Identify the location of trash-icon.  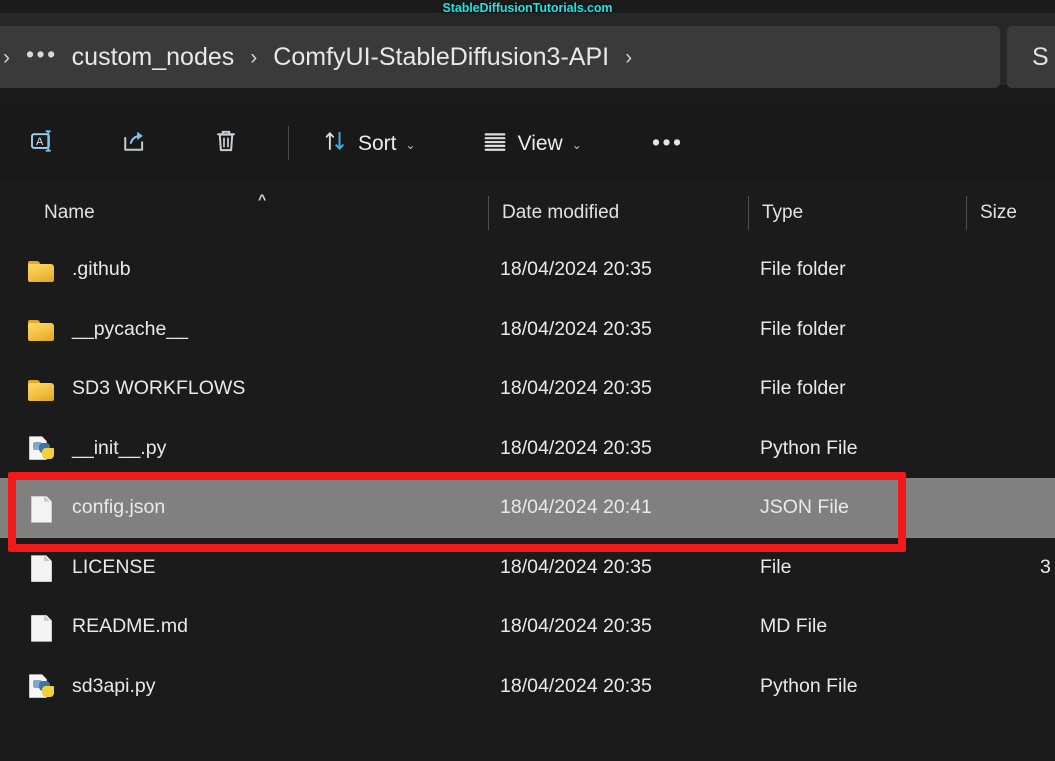
(226, 143).